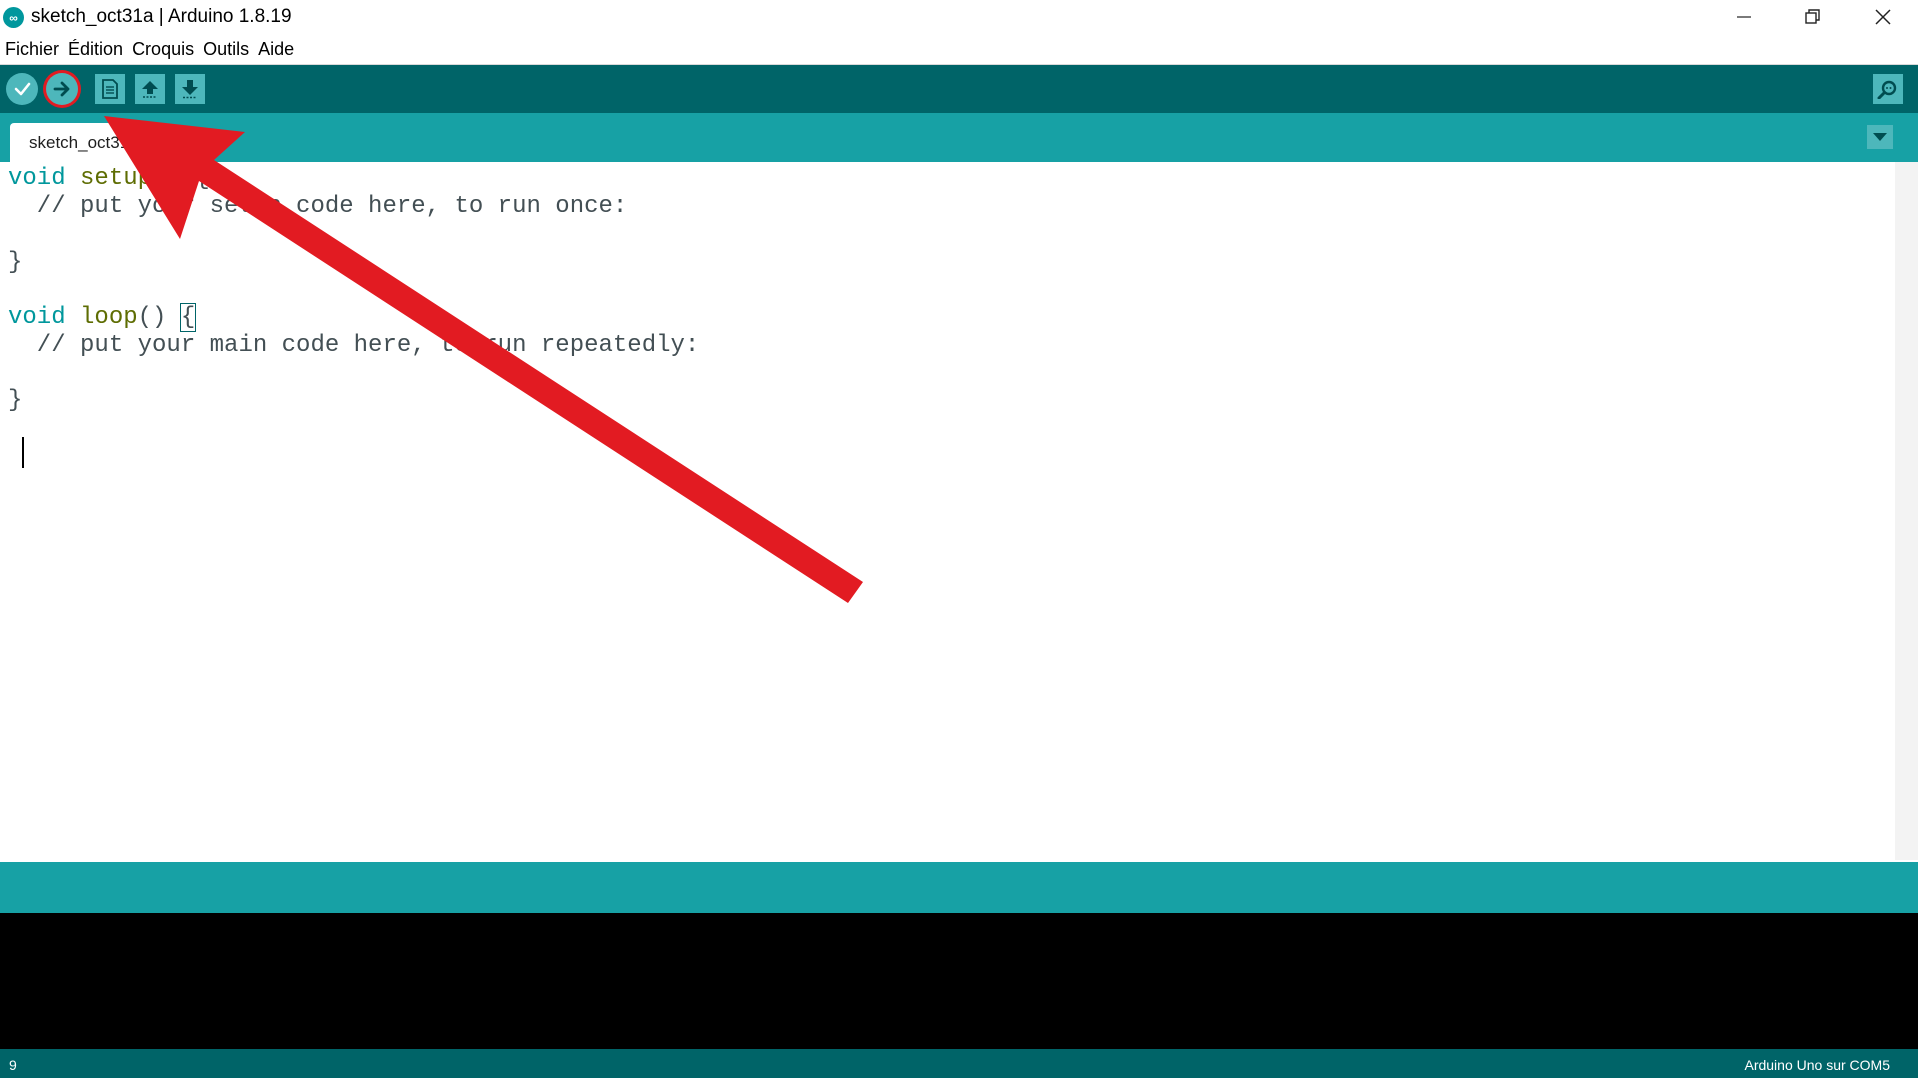 The width and height of the screenshot is (1918, 1078). I want to click on menu-edition: Édition, so click(95, 49).